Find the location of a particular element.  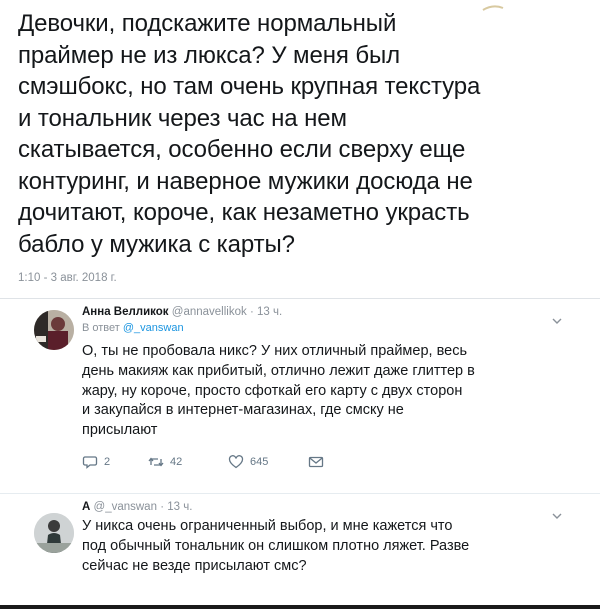

dm-button is located at coordinates (316, 462).